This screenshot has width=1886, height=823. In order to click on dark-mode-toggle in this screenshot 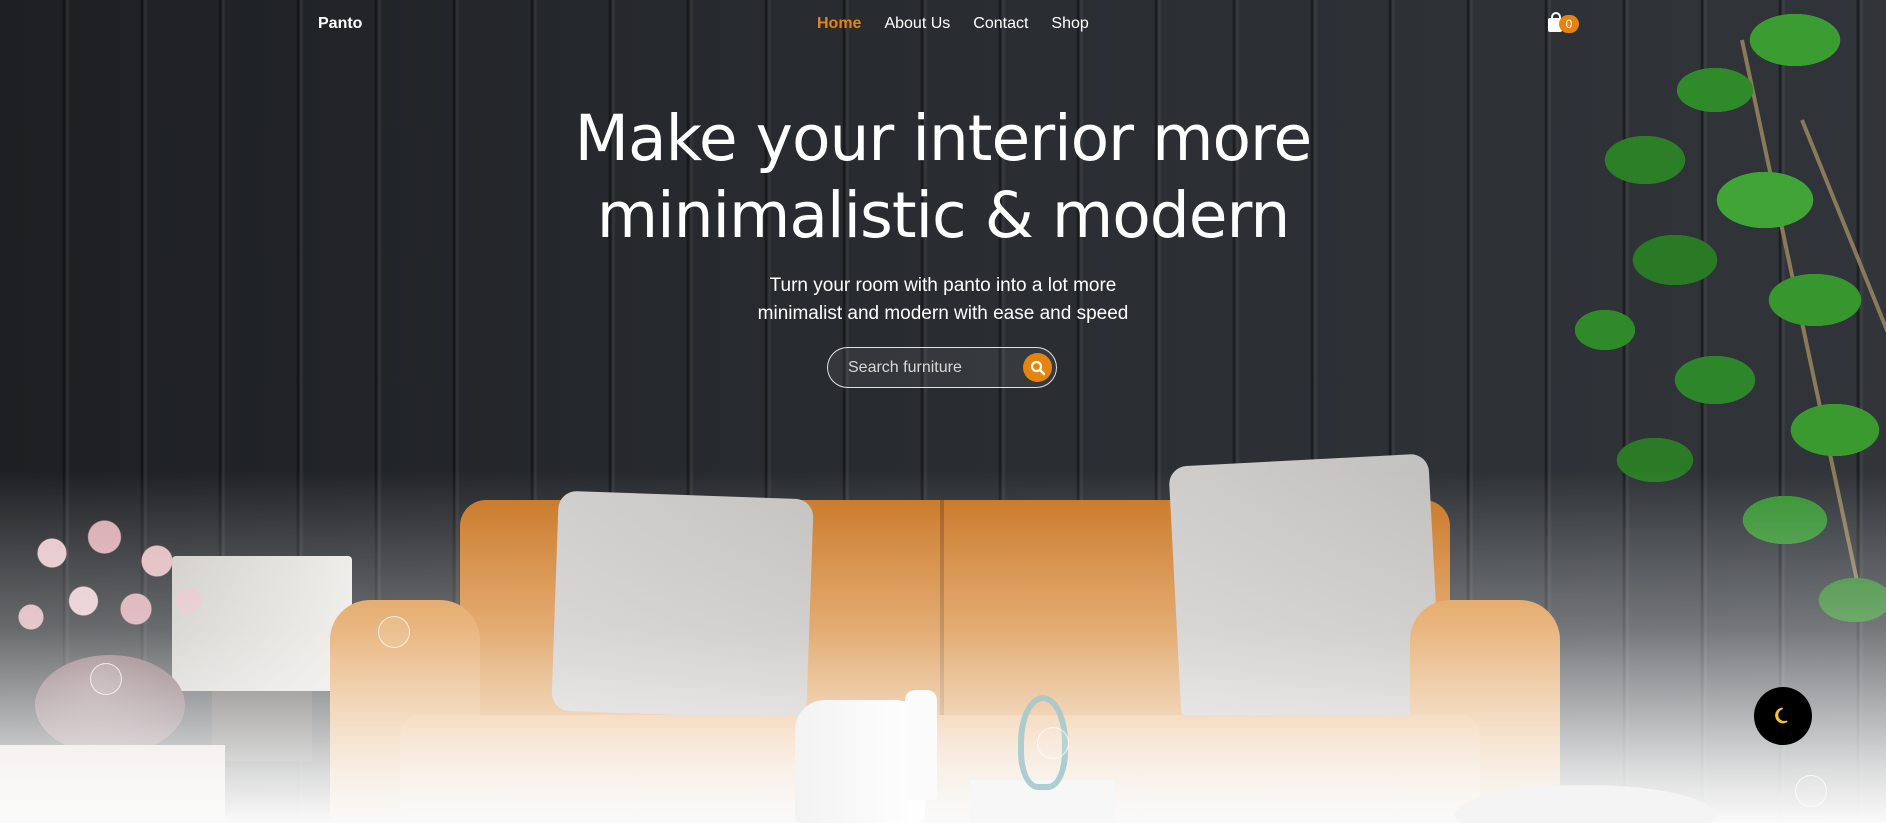, I will do `click(1783, 716)`.